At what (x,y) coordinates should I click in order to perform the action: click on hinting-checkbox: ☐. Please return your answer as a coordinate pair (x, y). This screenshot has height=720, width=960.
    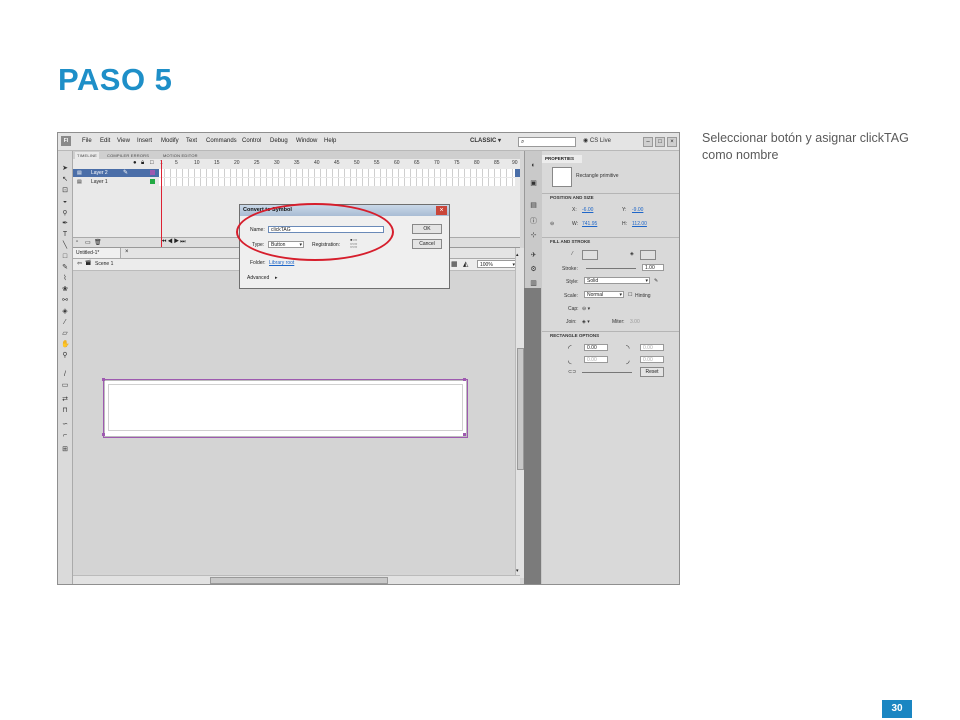
    Looking at the image, I should click on (630, 295).